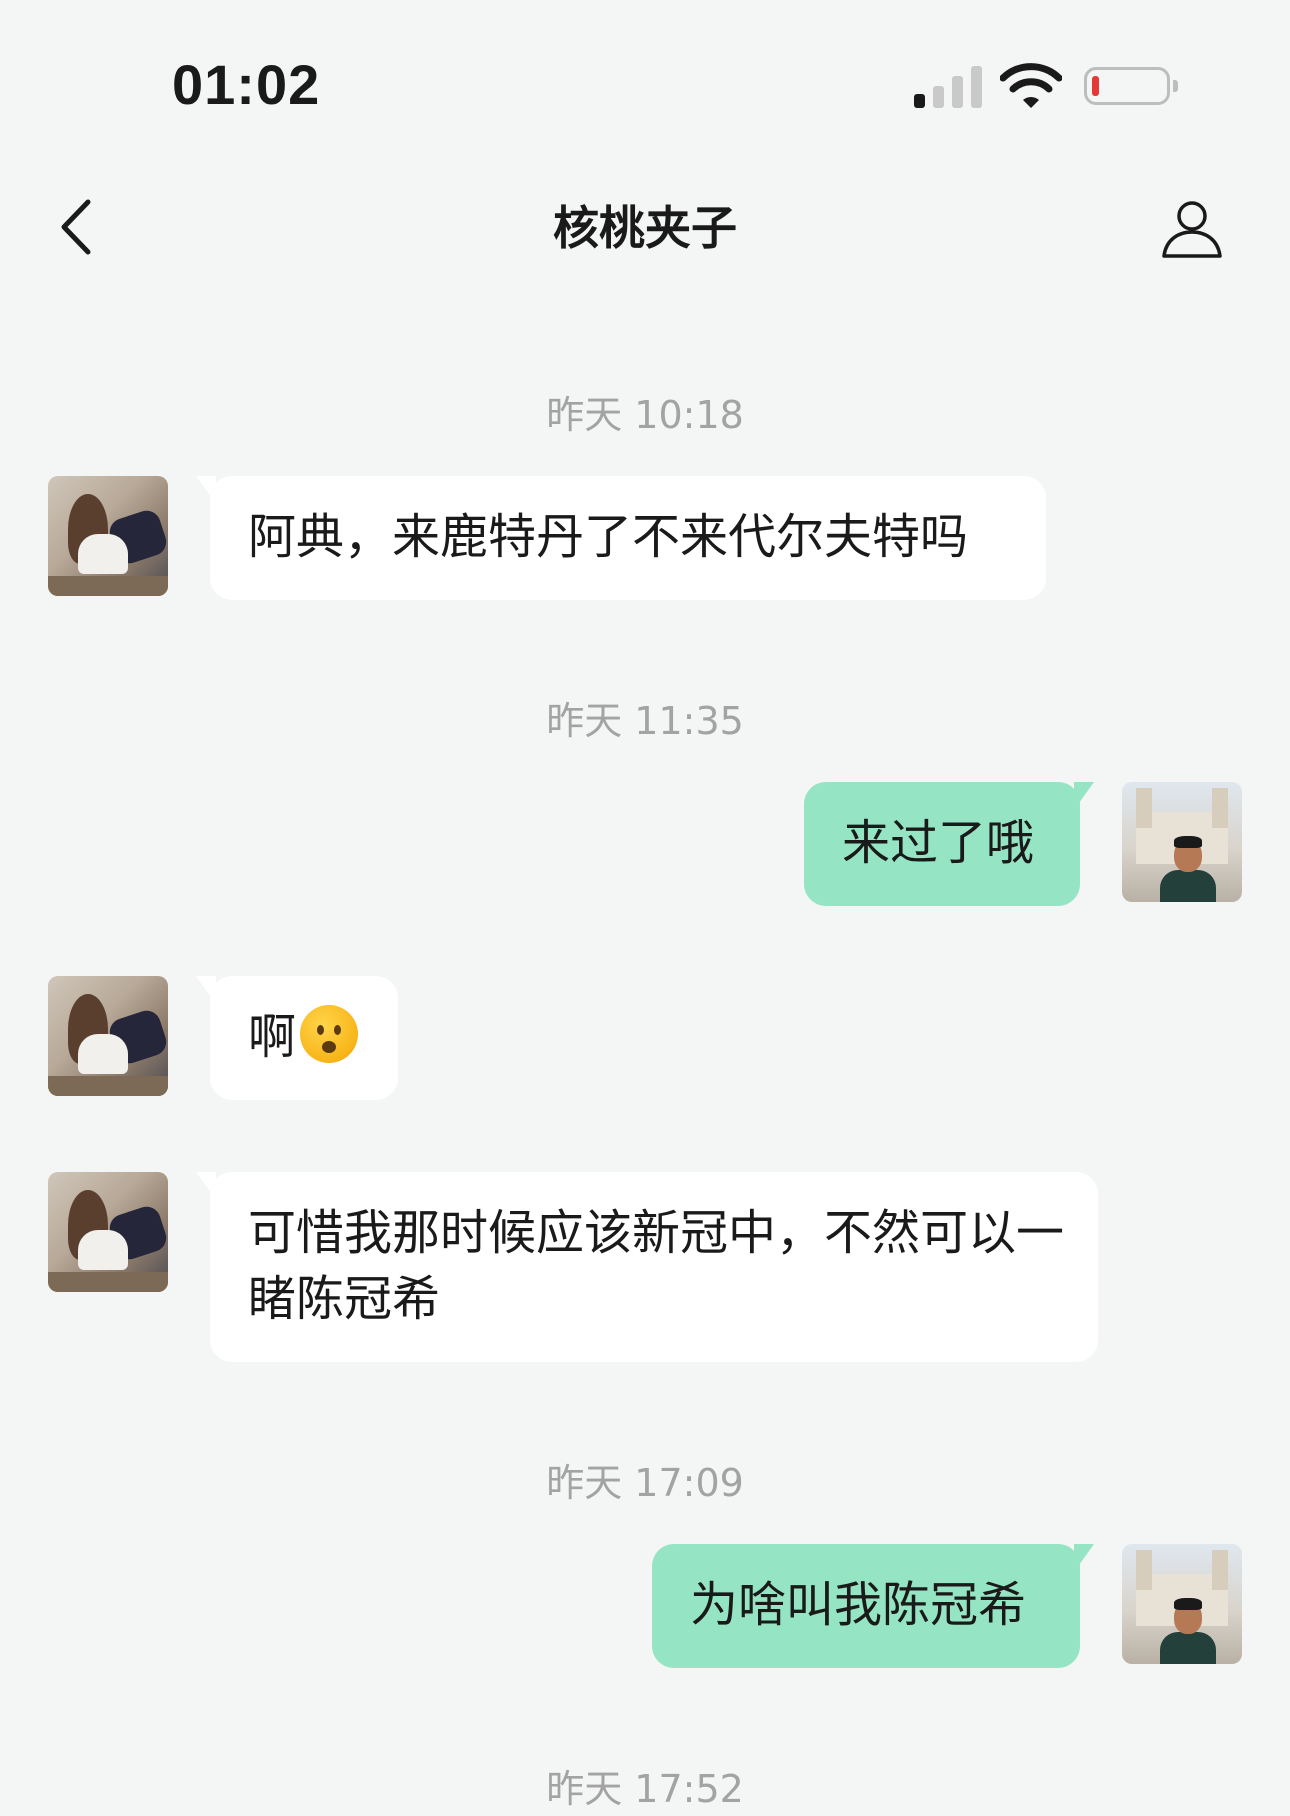 Image resolution: width=1290 pixels, height=1816 pixels. I want to click on person-icon, so click(1192, 229).